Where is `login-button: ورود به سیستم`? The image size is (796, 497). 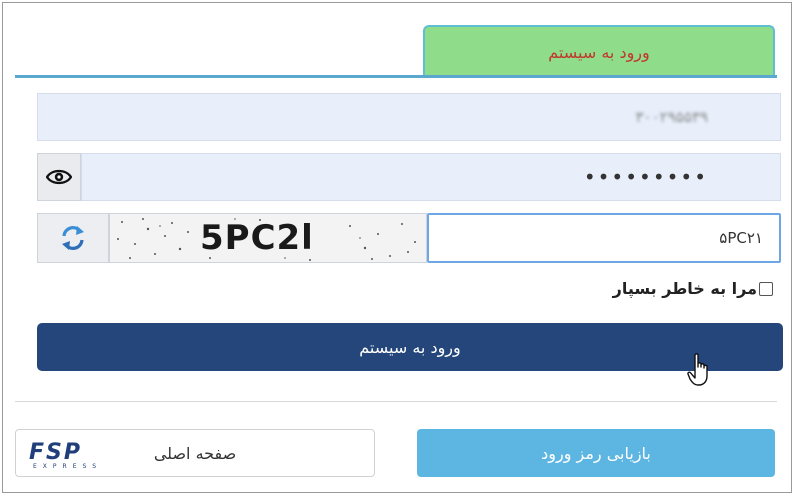 login-button: ورود به سیستم is located at coordinates (410, 347).